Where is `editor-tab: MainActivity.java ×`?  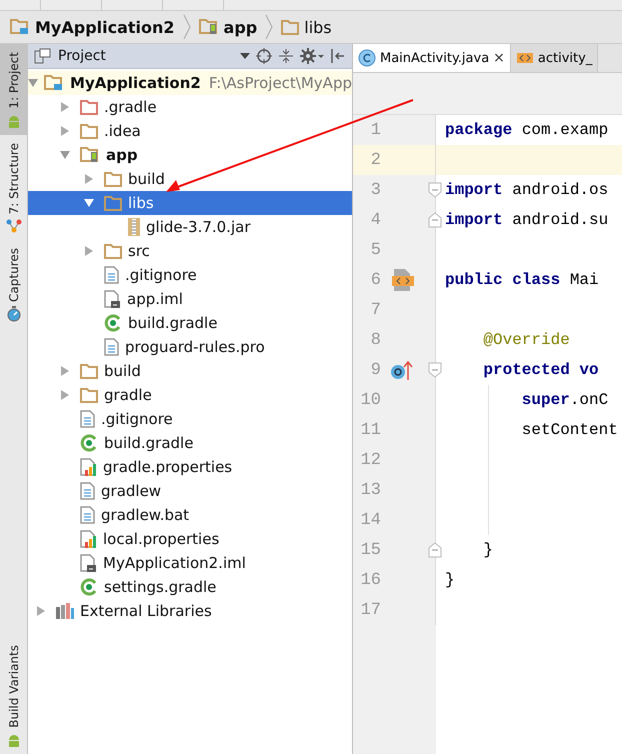 editor-tab: MainActivity.java × is located at coordinates (432, 58).